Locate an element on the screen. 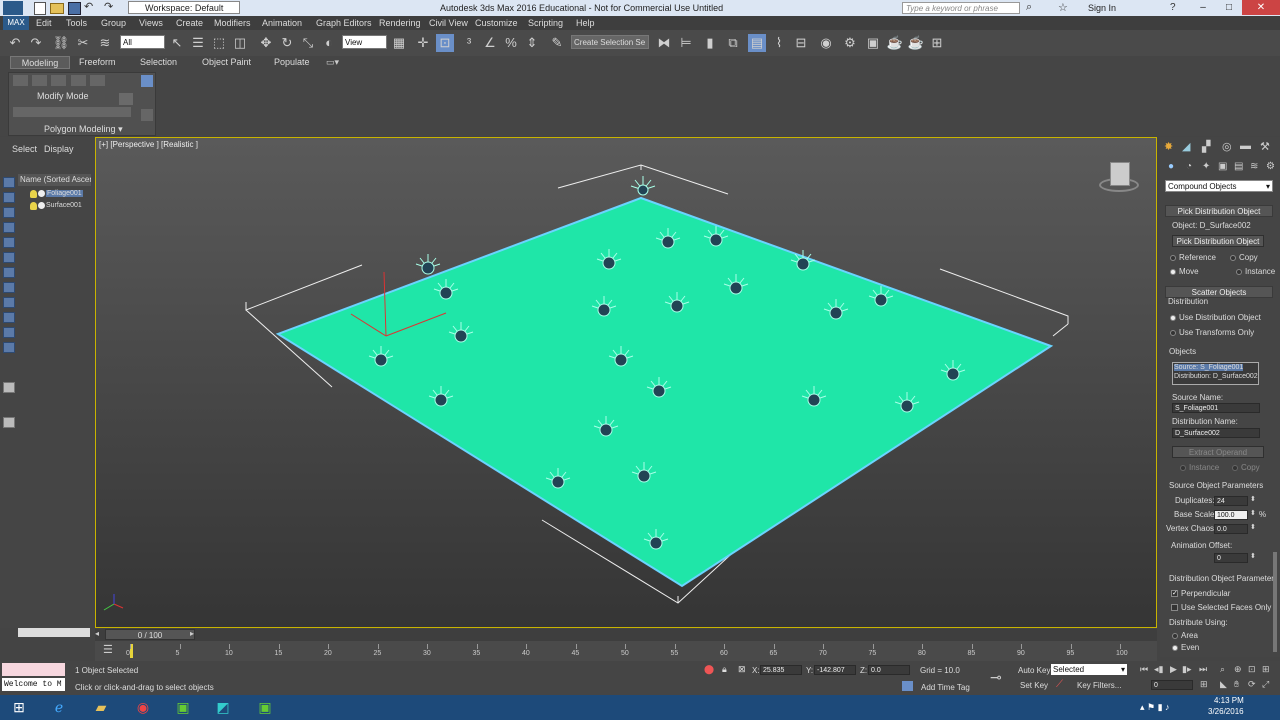 Image resolution: width=1280 pixels, height=720 pixels. ribbon-pin-icon is located at coordinates (147, 81).